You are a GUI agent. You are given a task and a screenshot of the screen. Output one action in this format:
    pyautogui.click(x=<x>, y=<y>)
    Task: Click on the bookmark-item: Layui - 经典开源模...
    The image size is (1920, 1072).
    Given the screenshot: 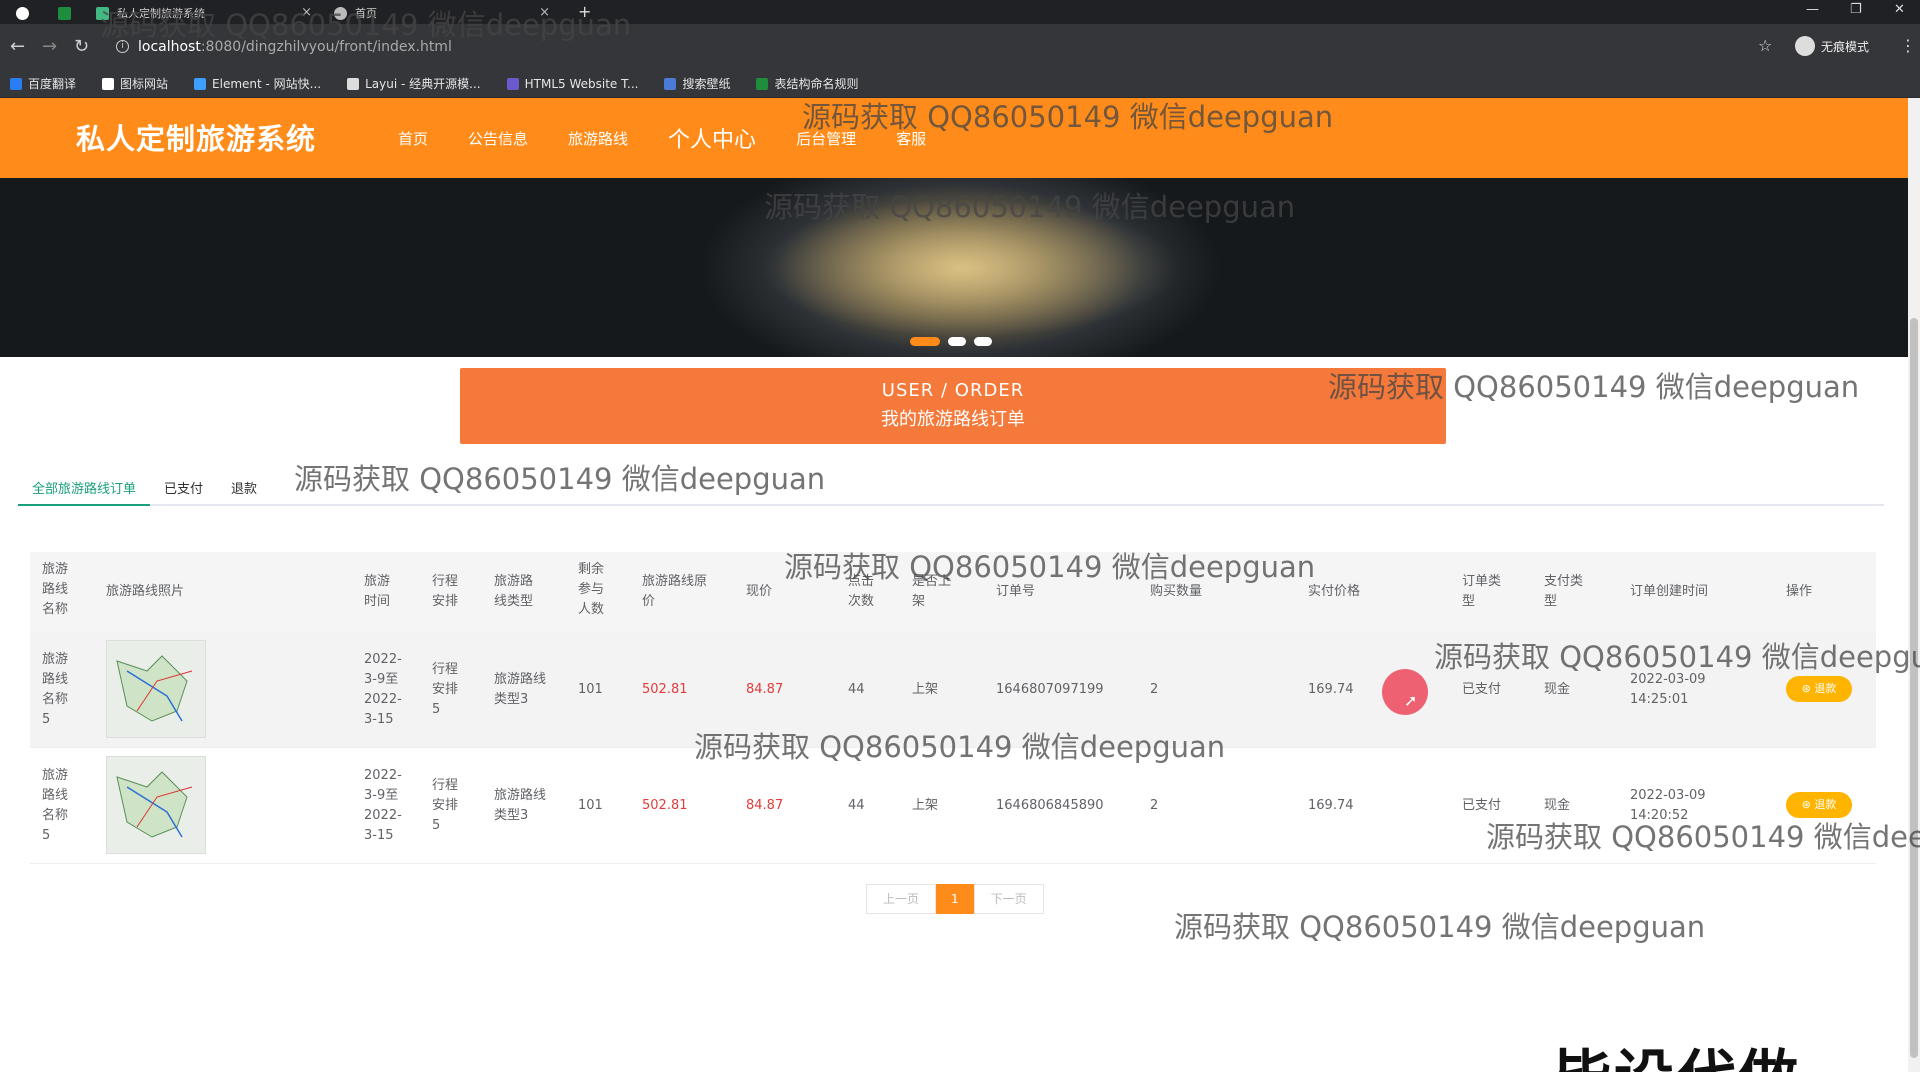 What is the action you would take?
    pyautogui.click(x=414, y=83)
    